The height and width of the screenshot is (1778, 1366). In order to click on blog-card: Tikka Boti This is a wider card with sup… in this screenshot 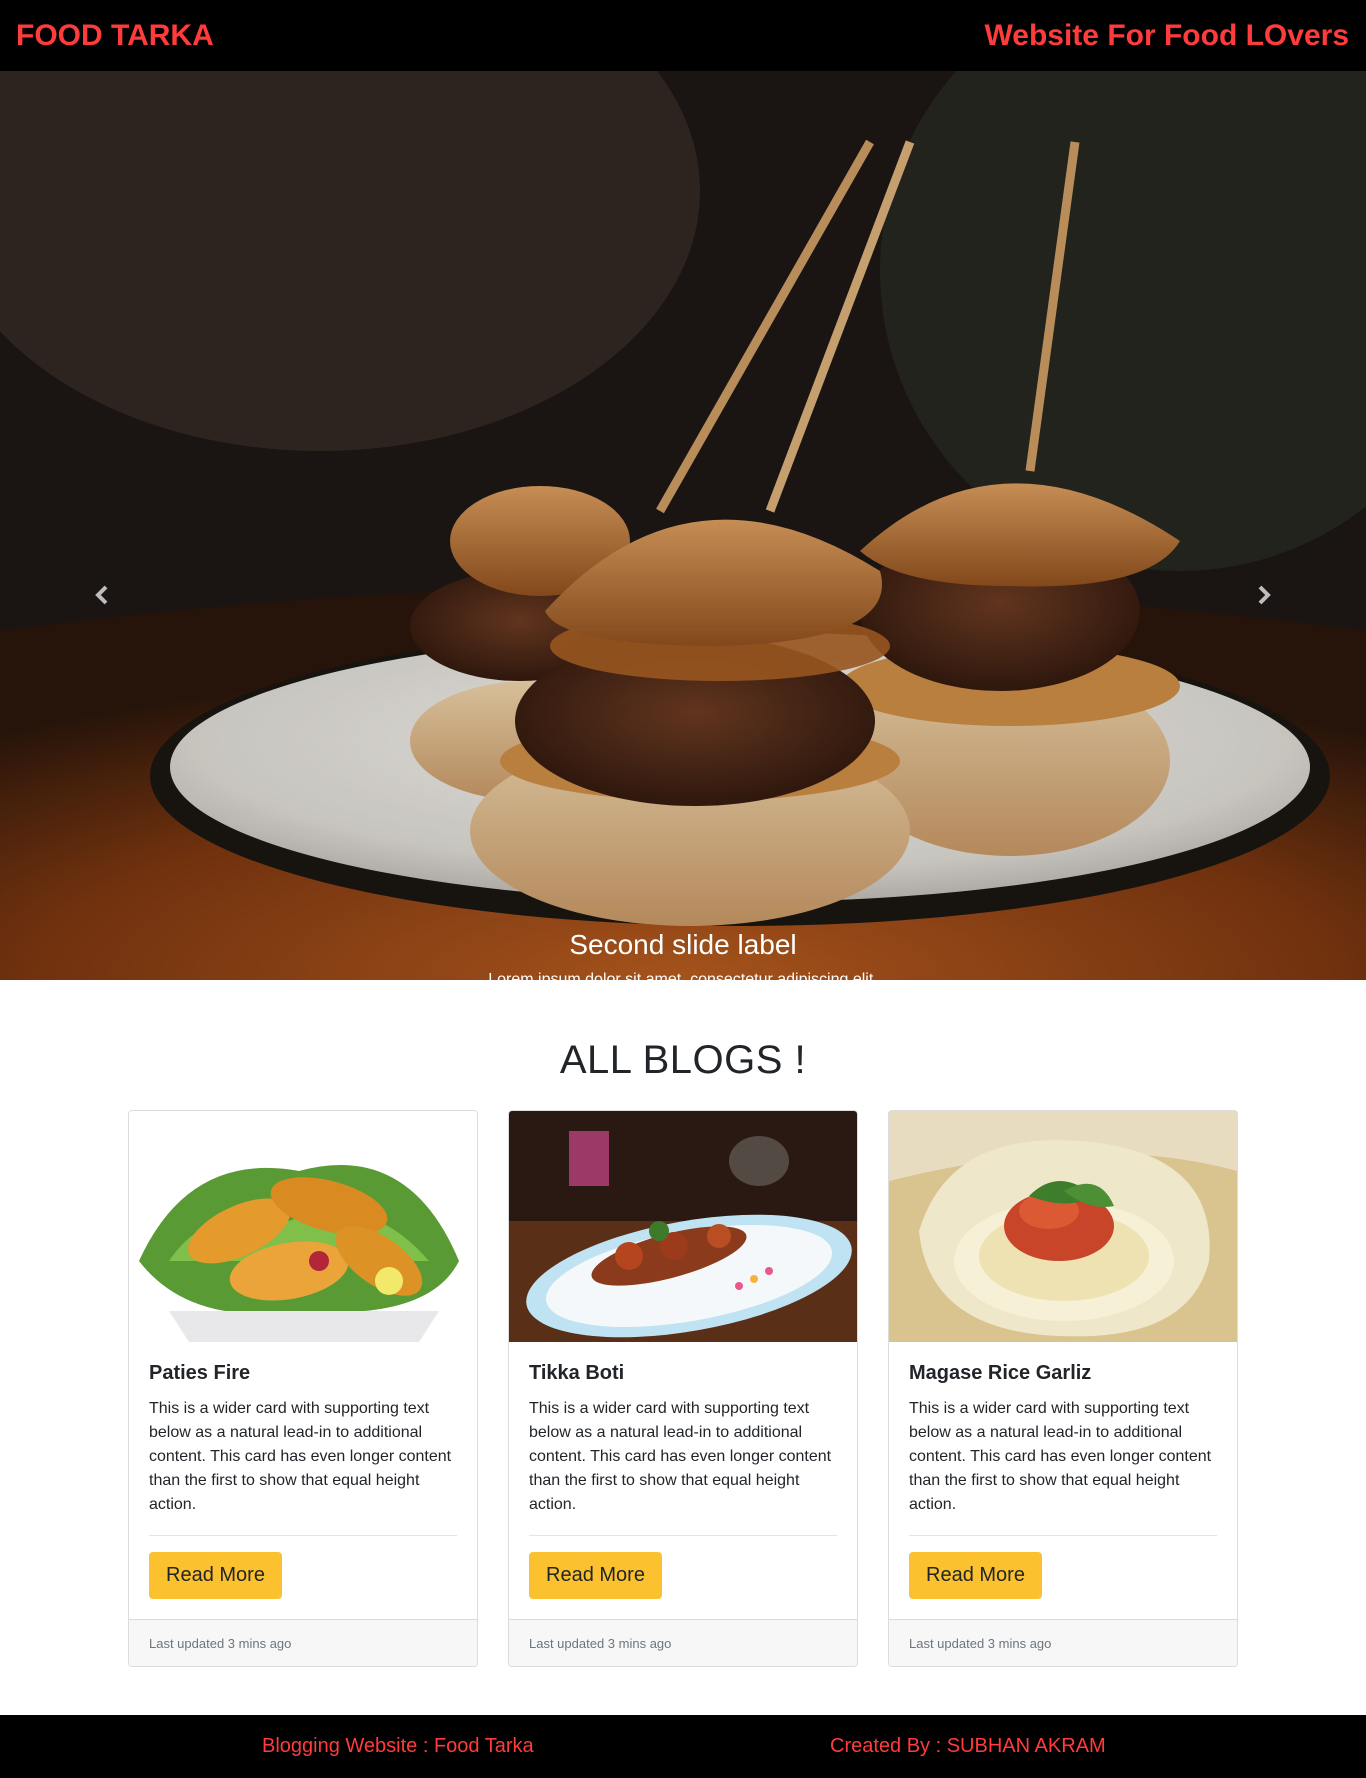, I will do `click(683, 1388)`.